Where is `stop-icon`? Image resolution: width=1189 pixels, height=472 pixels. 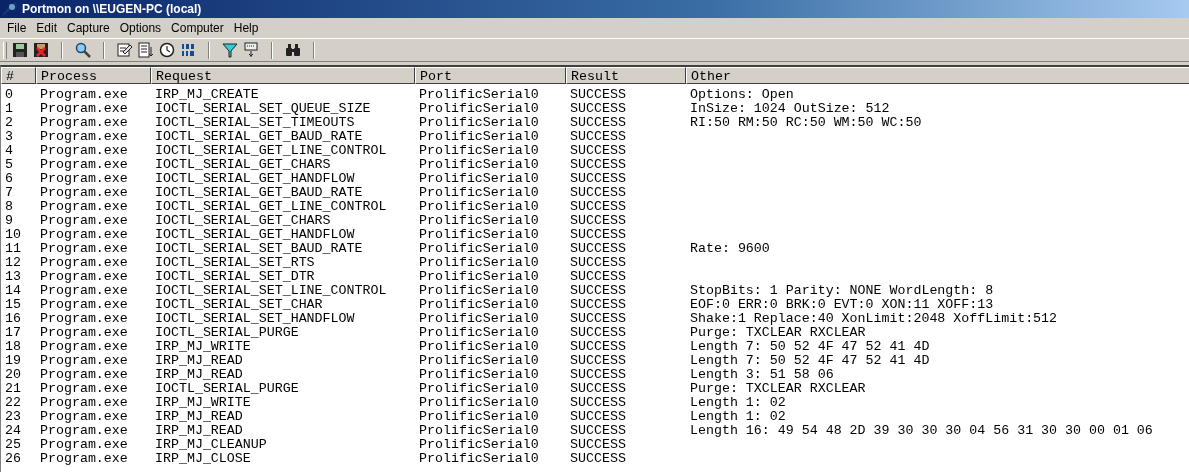
stop-icon is located at coordinates (41, 50).